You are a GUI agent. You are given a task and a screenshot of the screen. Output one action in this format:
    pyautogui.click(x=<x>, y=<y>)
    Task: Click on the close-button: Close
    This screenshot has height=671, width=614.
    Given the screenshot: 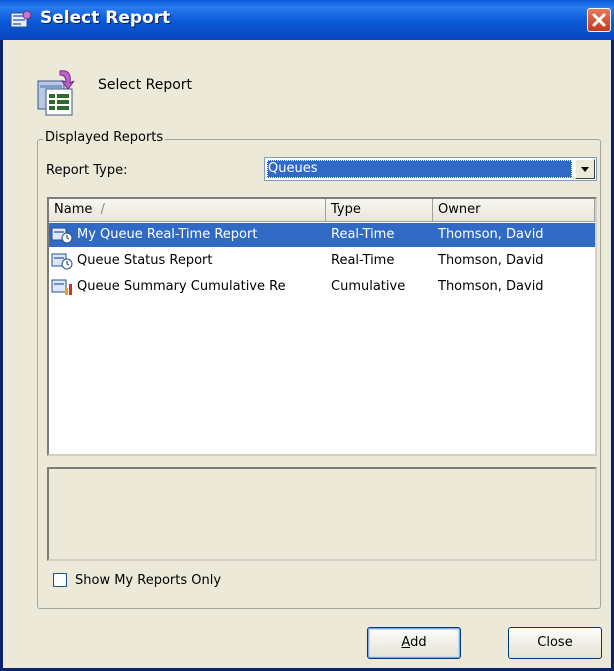 What is the action you would take?
    pyautogui.click(x=555, y=643)
    